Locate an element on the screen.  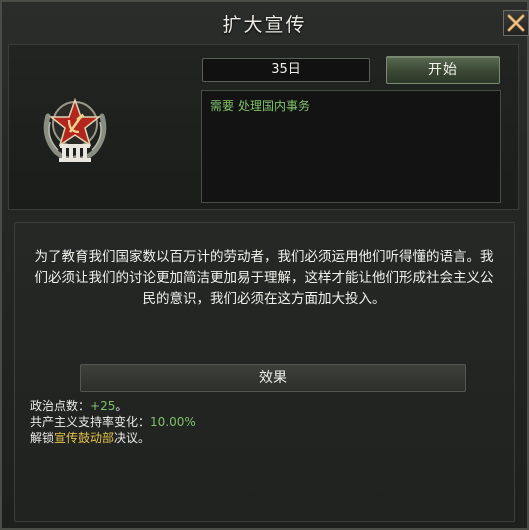
title-bar: 扩大宣传 is located at coordinates (265, 23).